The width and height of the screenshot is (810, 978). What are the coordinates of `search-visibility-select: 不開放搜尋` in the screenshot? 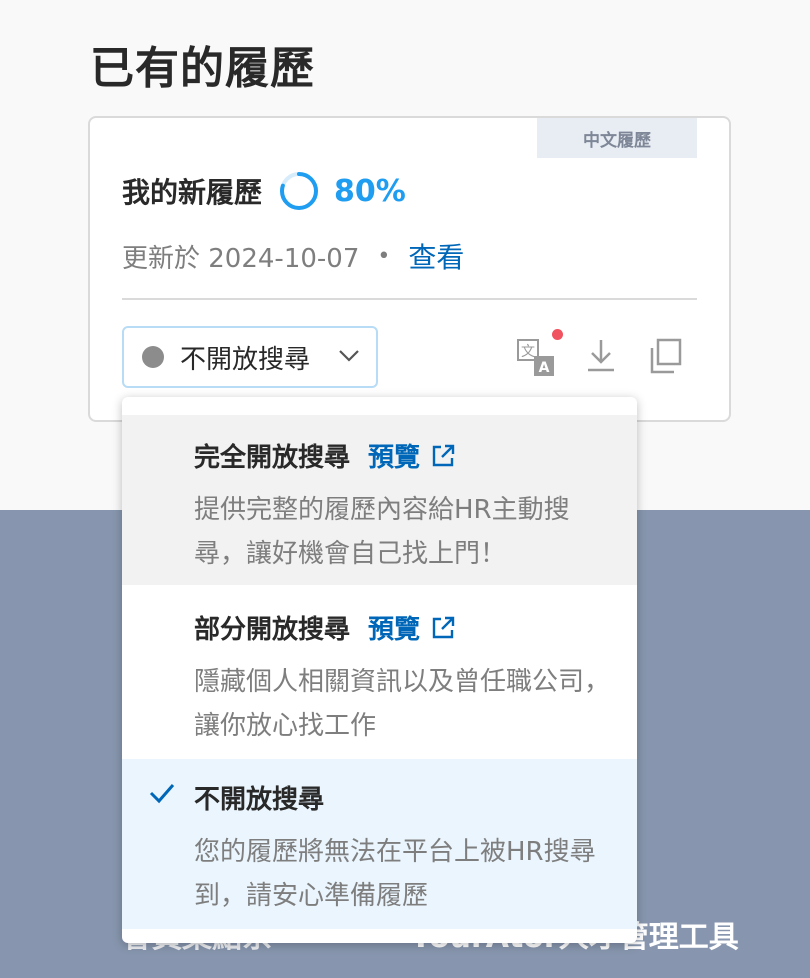 It's located at (250, 357).